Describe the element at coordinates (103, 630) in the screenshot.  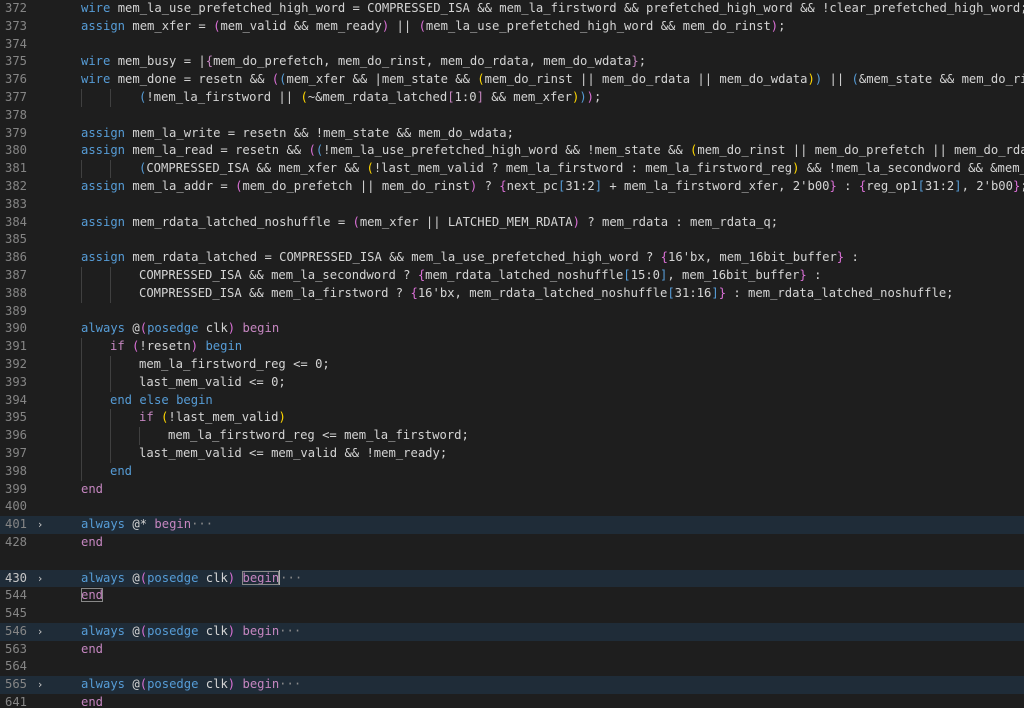
I see `code-token: always` at that location.